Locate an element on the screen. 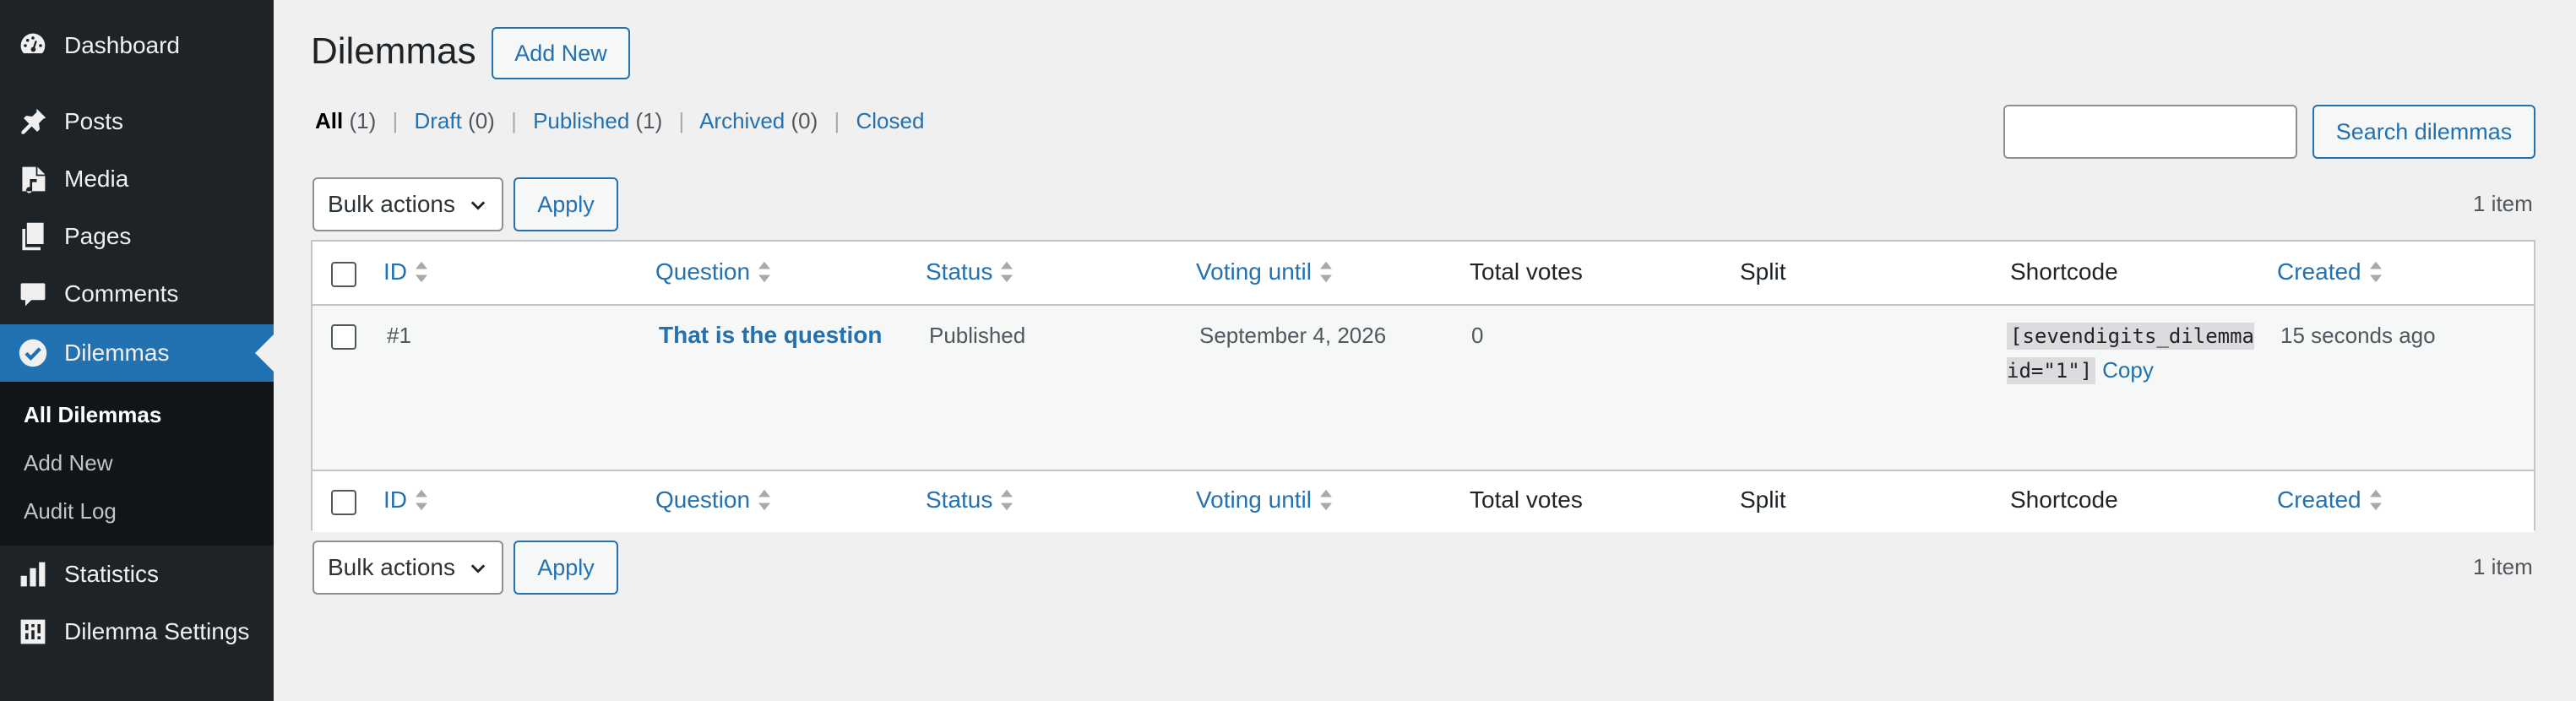  menu-item-pages: Pages is located at coordinates (137, 236).